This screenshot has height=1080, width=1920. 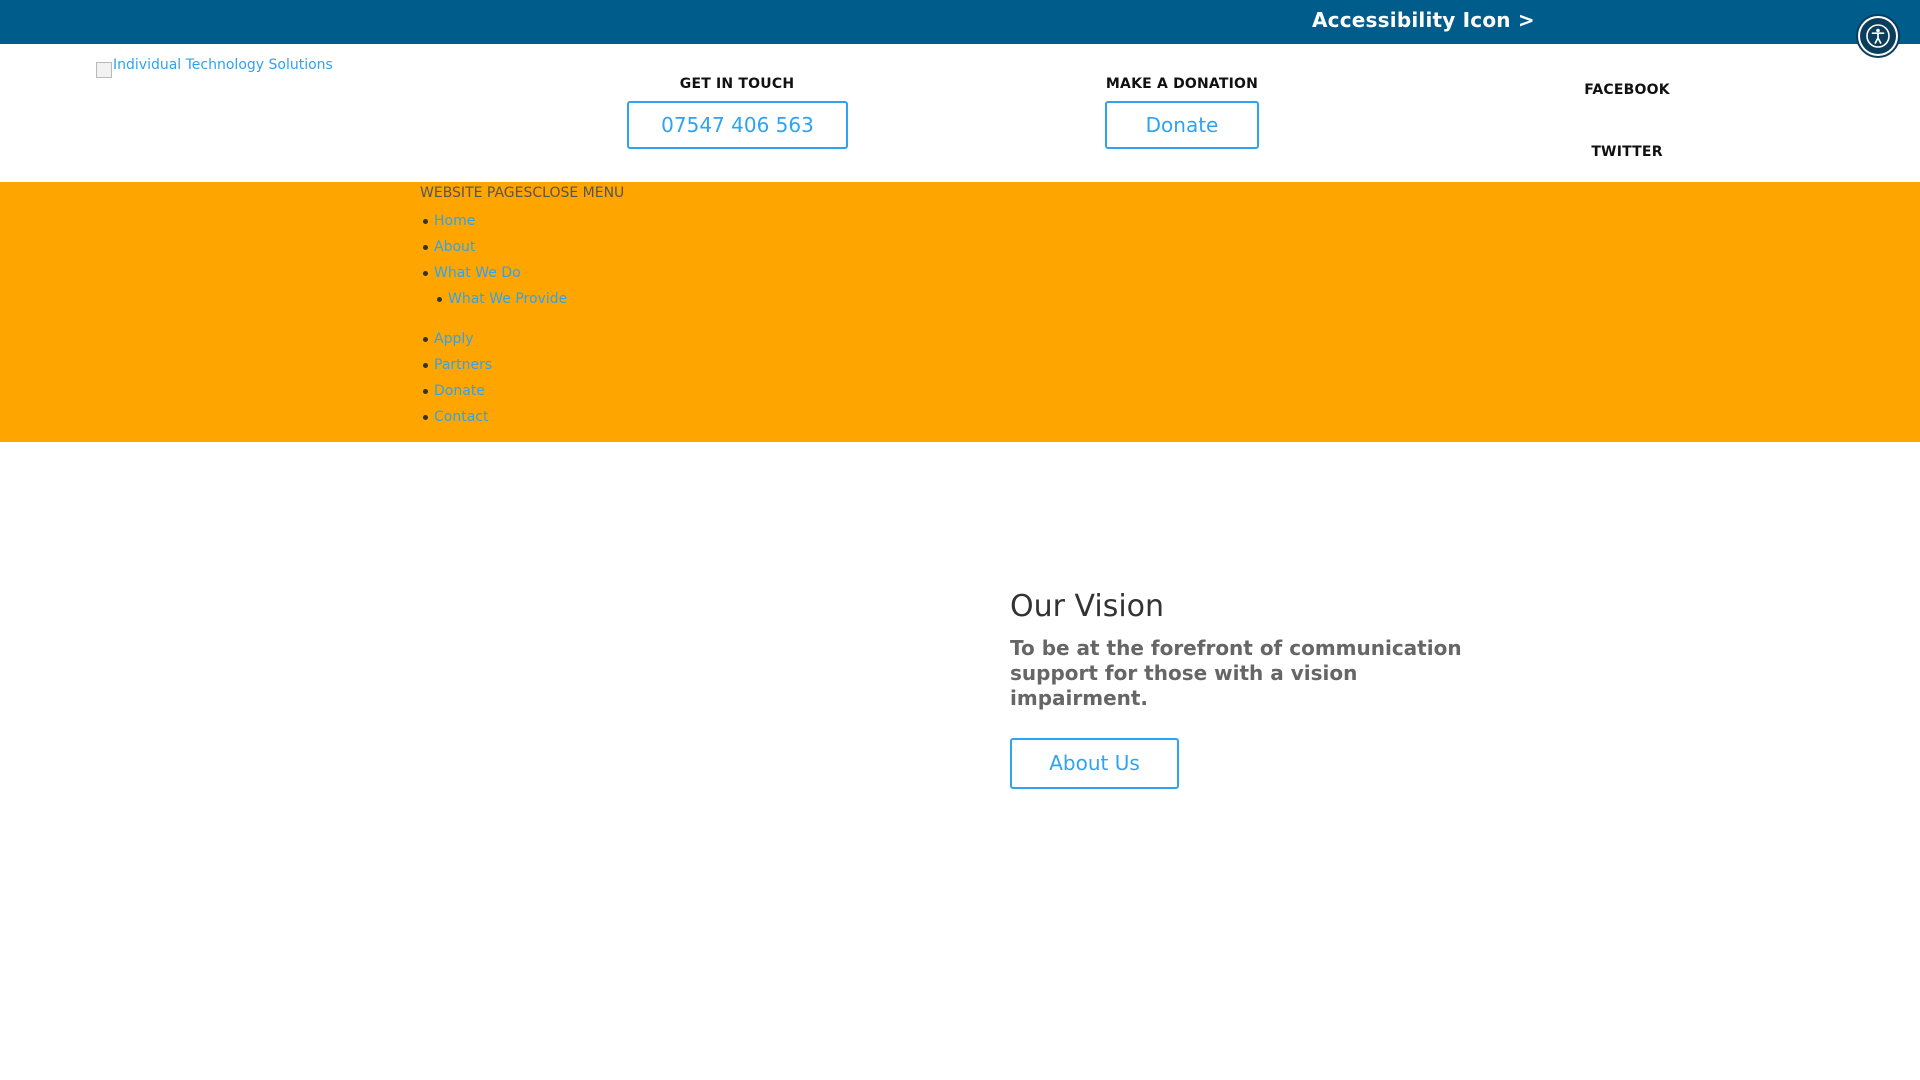 I want to click on facebook-icon, so click(x=1627, y=65).